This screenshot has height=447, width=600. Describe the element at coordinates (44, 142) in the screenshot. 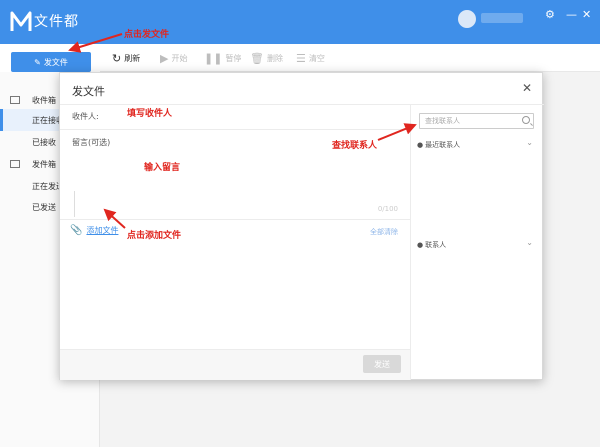

I see `sidebar-item-label: 已接收` at that location.